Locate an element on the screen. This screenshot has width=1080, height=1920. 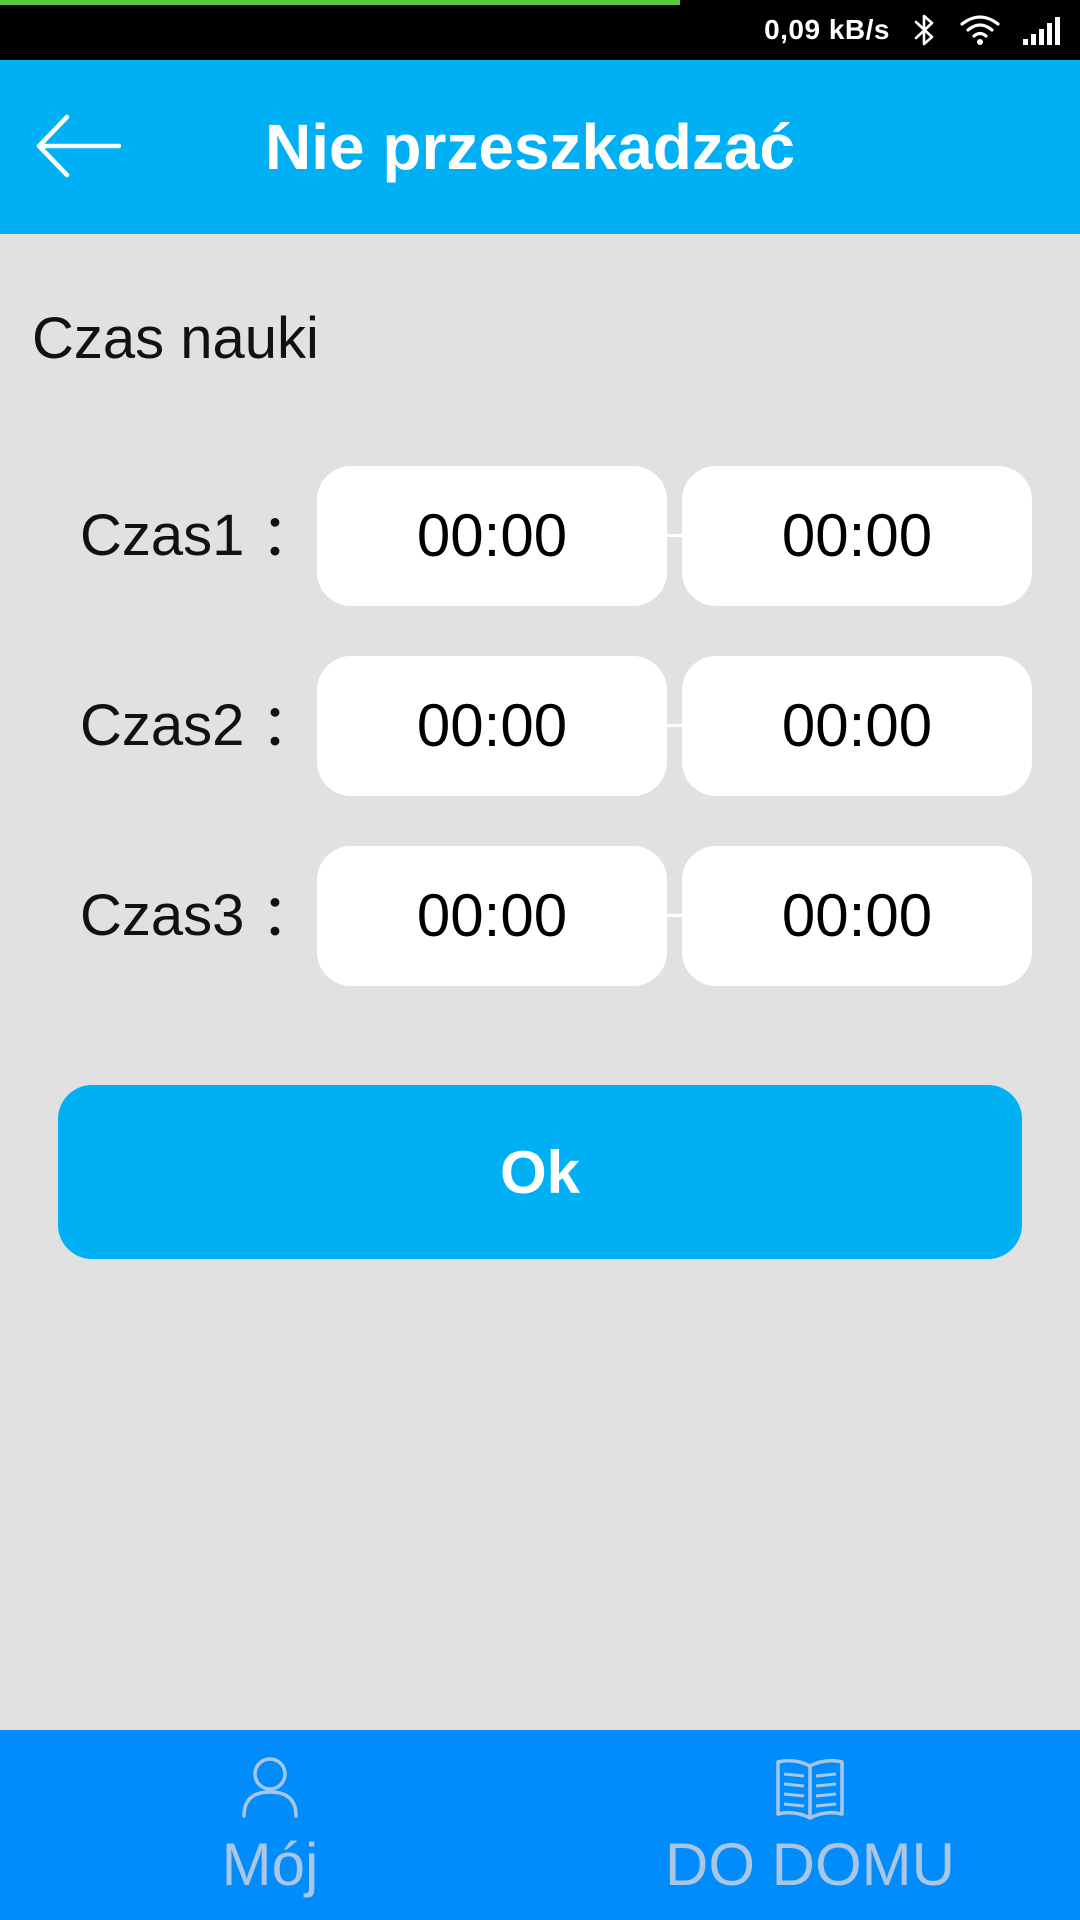
bluetooth-icon is located at coordinates (925, 30).